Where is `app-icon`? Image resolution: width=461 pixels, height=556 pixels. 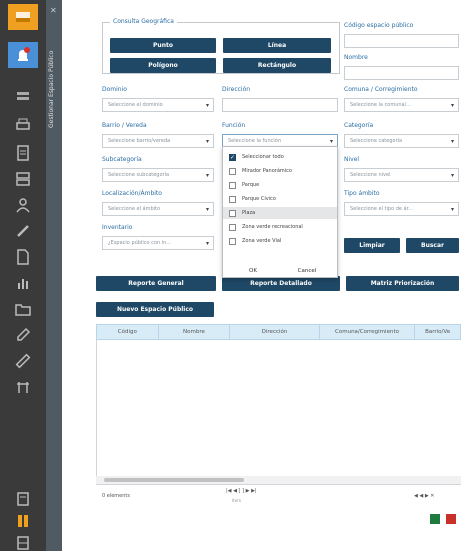
app-icon is located at coordinates (23, 17).